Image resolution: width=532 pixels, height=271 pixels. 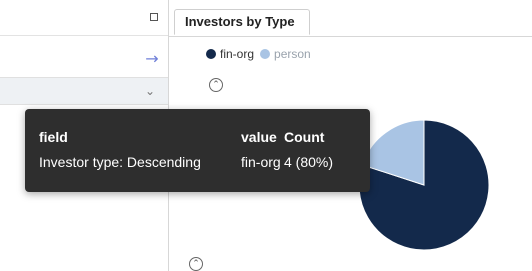 What do you see at coordinates (53, 137) in the screenshot?
I see `tooltip-header-field: field` at bounding box center [53, 137].